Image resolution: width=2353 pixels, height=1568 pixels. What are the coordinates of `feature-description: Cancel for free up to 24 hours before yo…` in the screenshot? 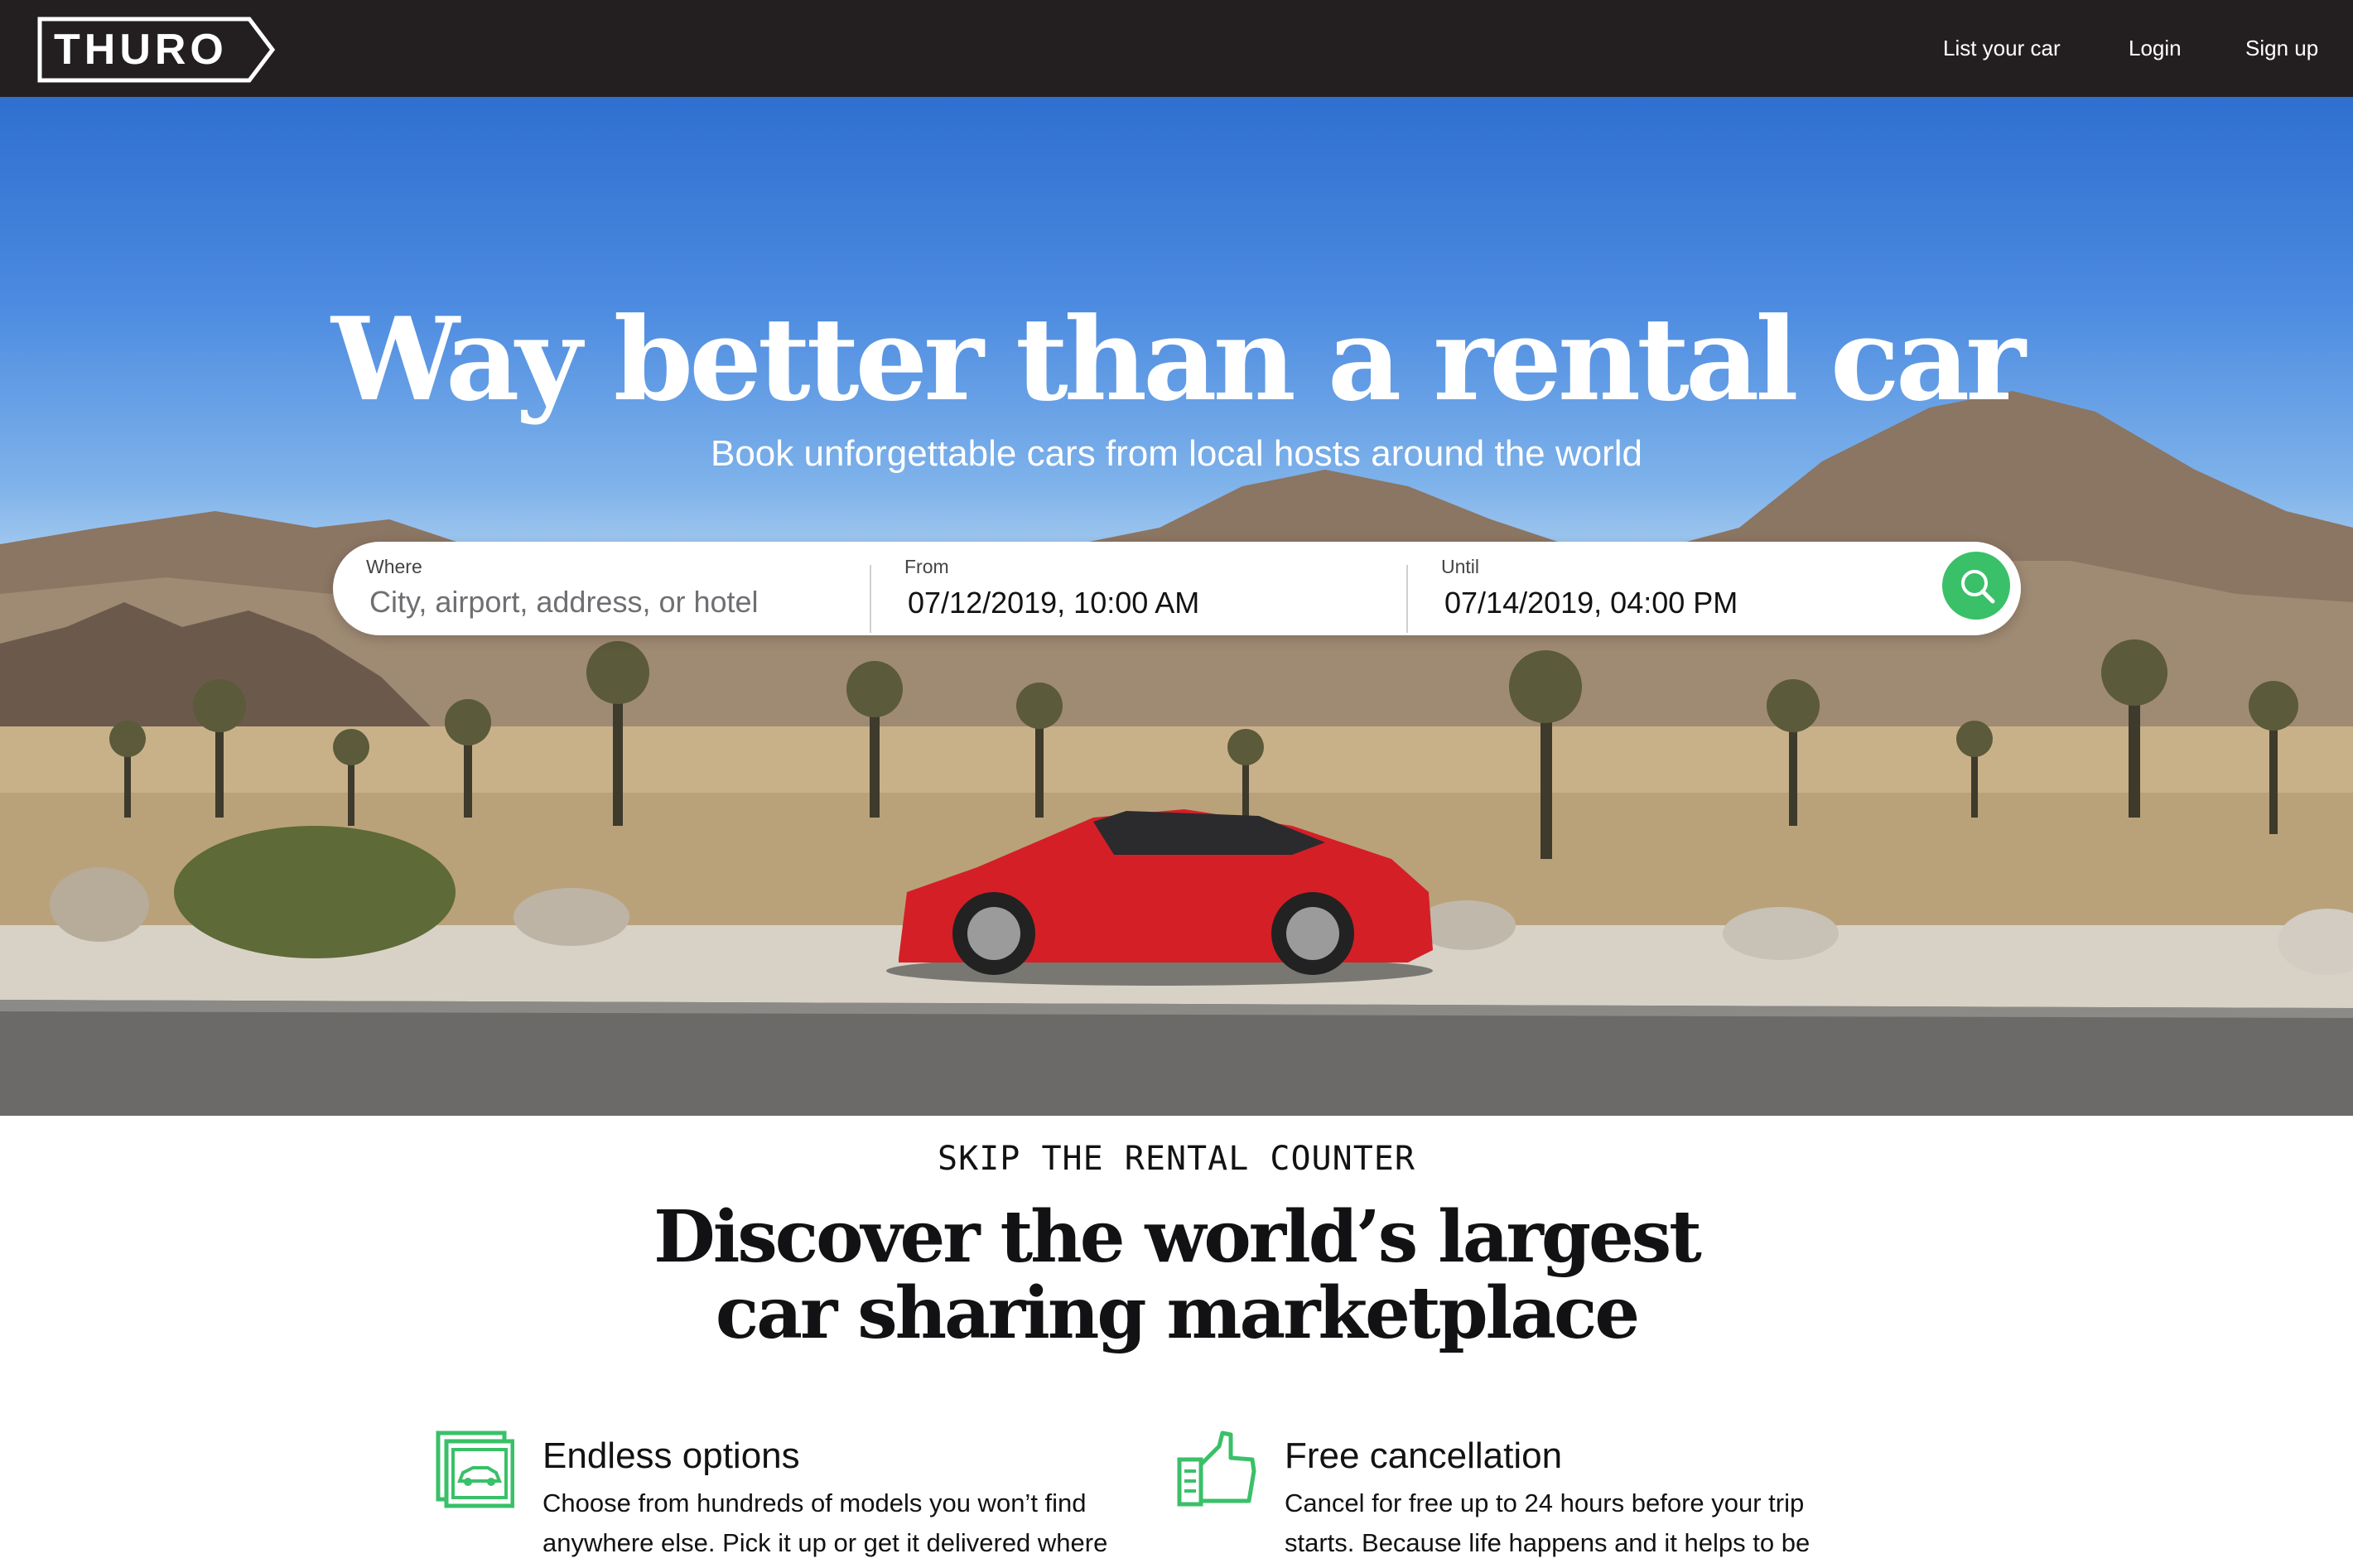 It's located at (1599, 1523).